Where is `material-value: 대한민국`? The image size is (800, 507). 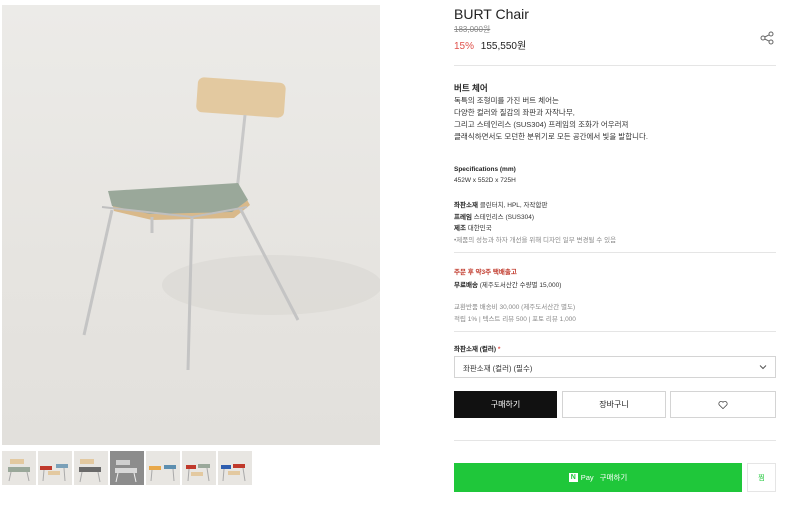 material-value: 대한민국 is located at coordinates (479, 228).